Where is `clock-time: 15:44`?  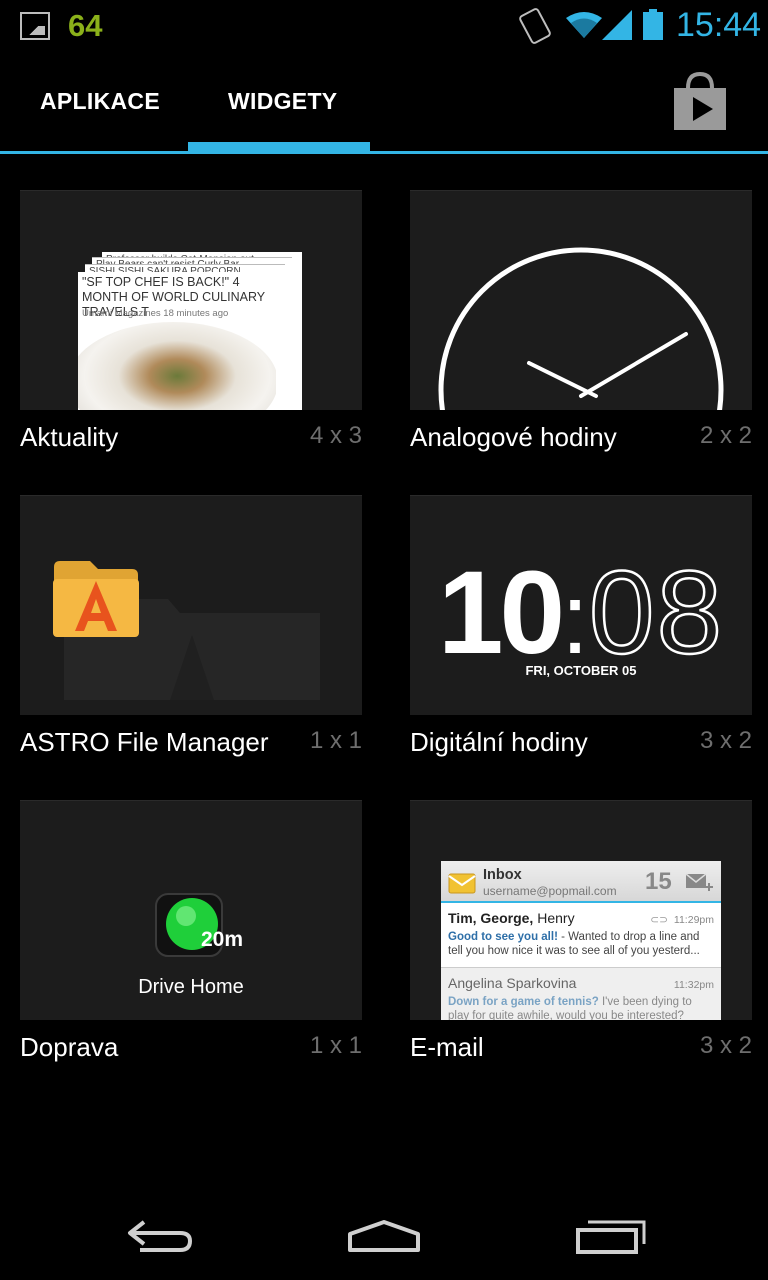
clock-time: 15:44 is located at coordinates (719, 25).